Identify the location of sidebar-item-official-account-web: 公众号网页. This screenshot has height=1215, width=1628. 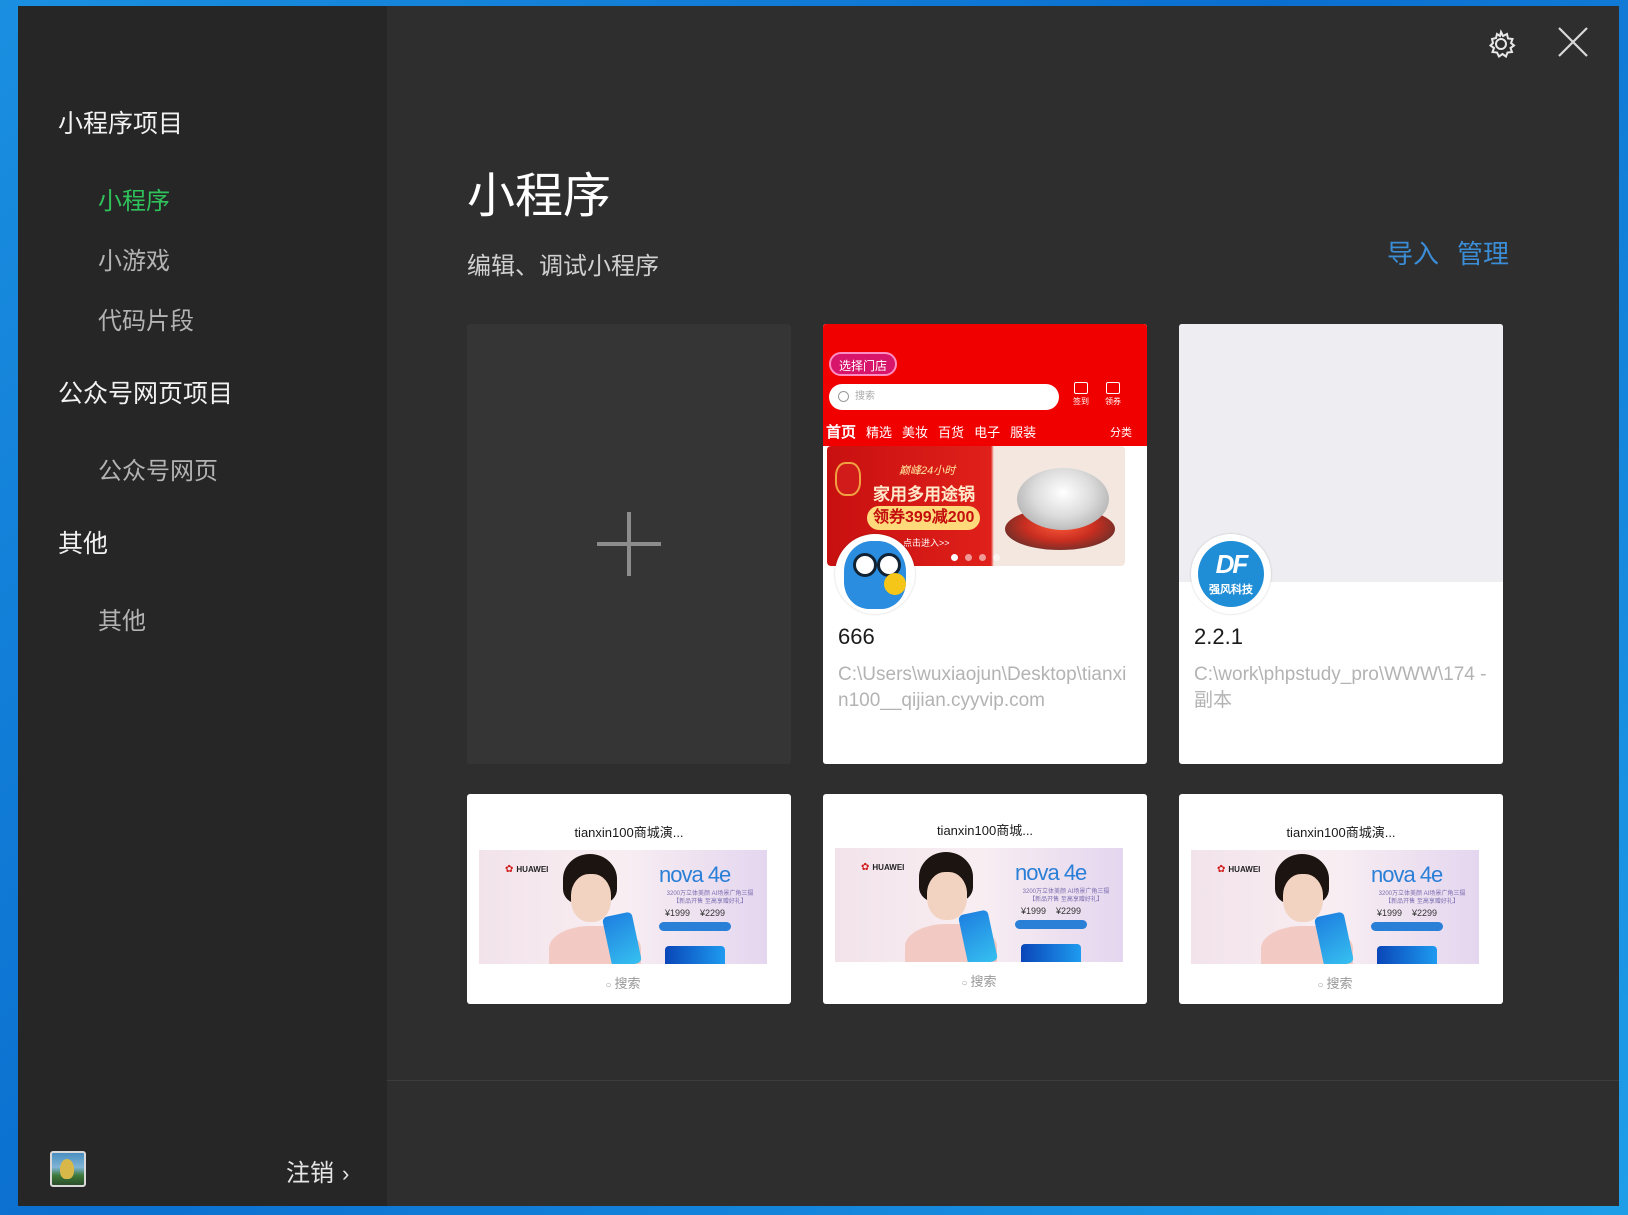
(158, 468).